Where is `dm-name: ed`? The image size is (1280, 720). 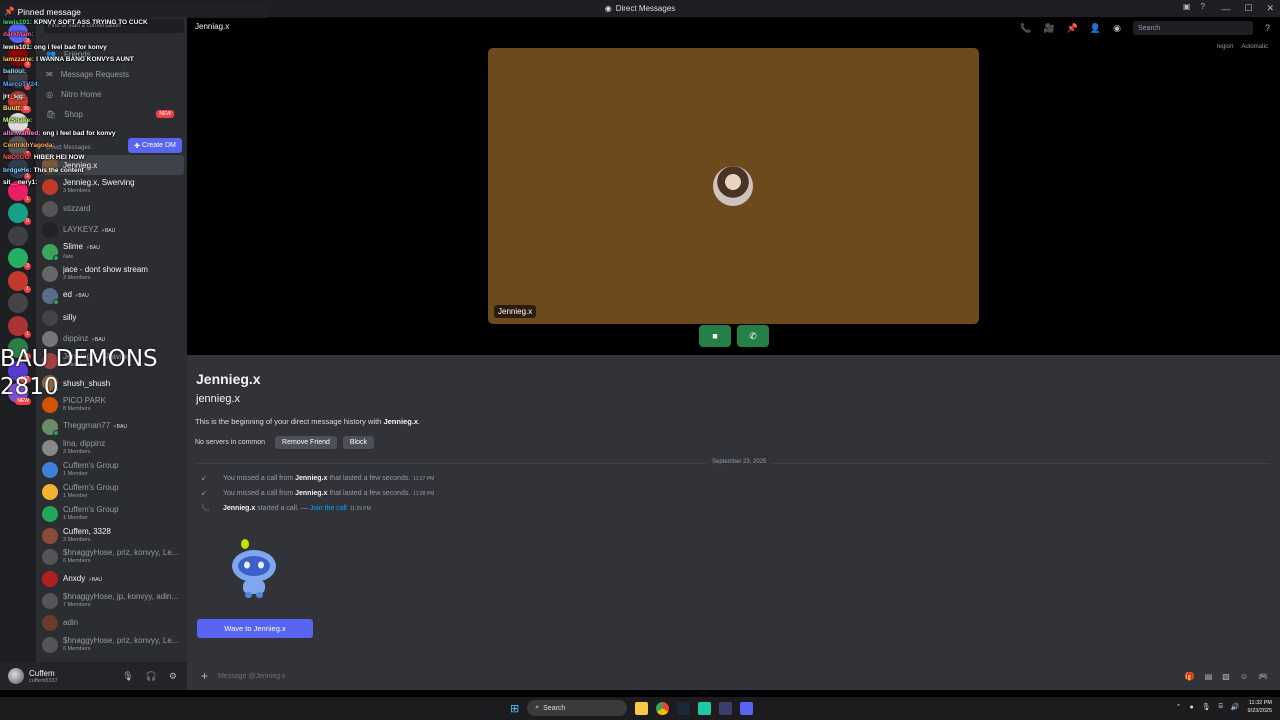
dm-name: ed is located at coordinates (67, 295).